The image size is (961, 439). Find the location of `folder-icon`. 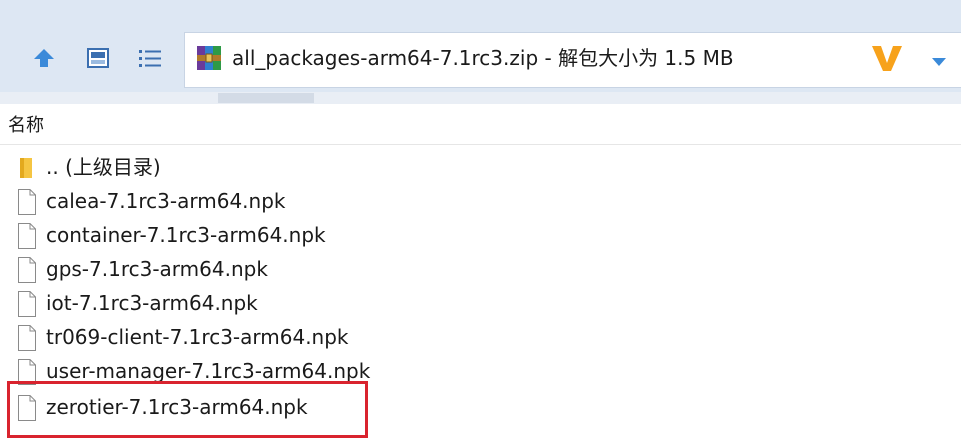

folder-icon is located at coordinates (27, 168).